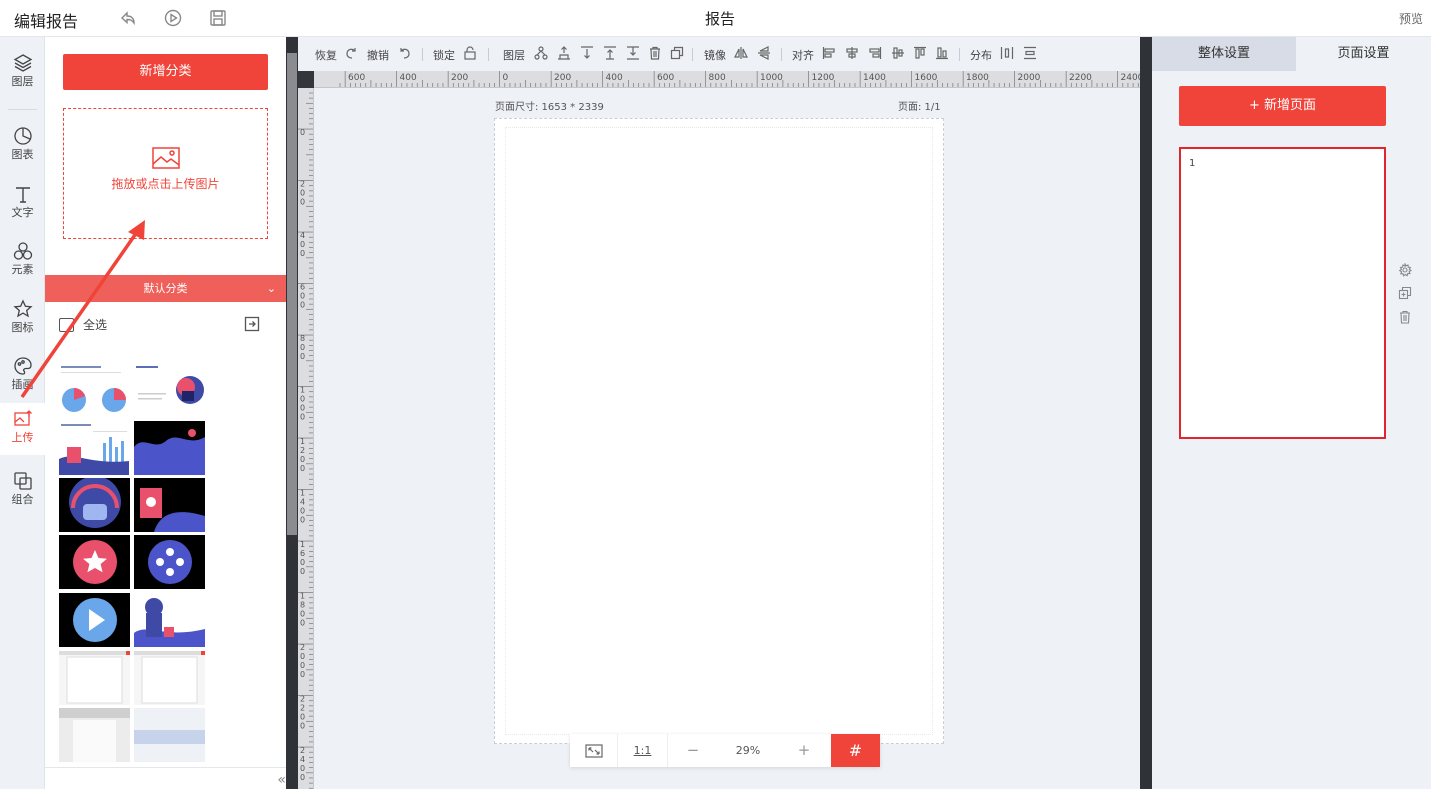  I want to click on trash-icon, so click(1405, 317).